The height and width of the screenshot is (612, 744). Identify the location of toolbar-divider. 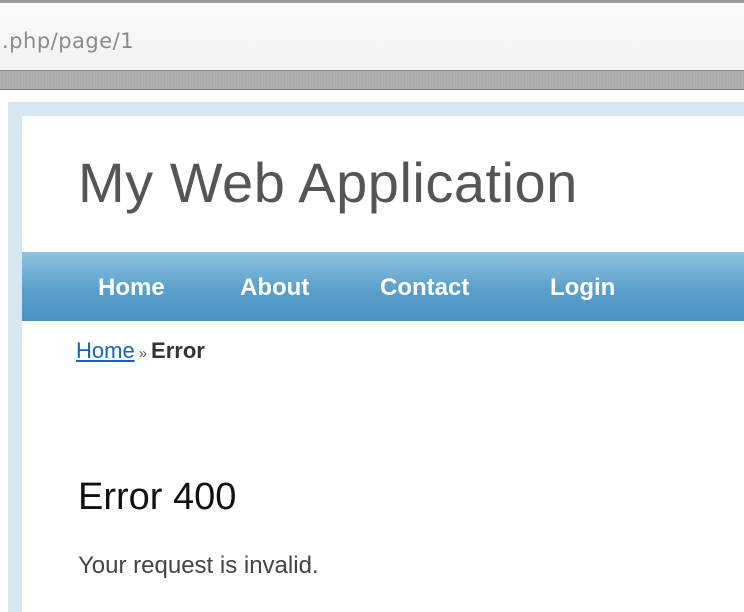
(372, 80).